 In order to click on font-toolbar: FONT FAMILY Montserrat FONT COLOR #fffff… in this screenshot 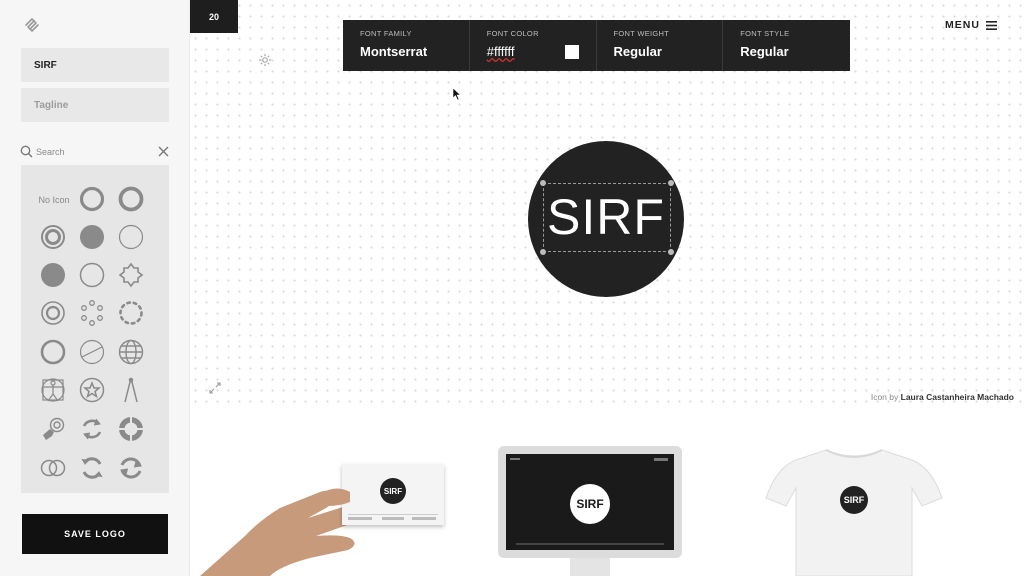, I will do `click(596, 45)`.